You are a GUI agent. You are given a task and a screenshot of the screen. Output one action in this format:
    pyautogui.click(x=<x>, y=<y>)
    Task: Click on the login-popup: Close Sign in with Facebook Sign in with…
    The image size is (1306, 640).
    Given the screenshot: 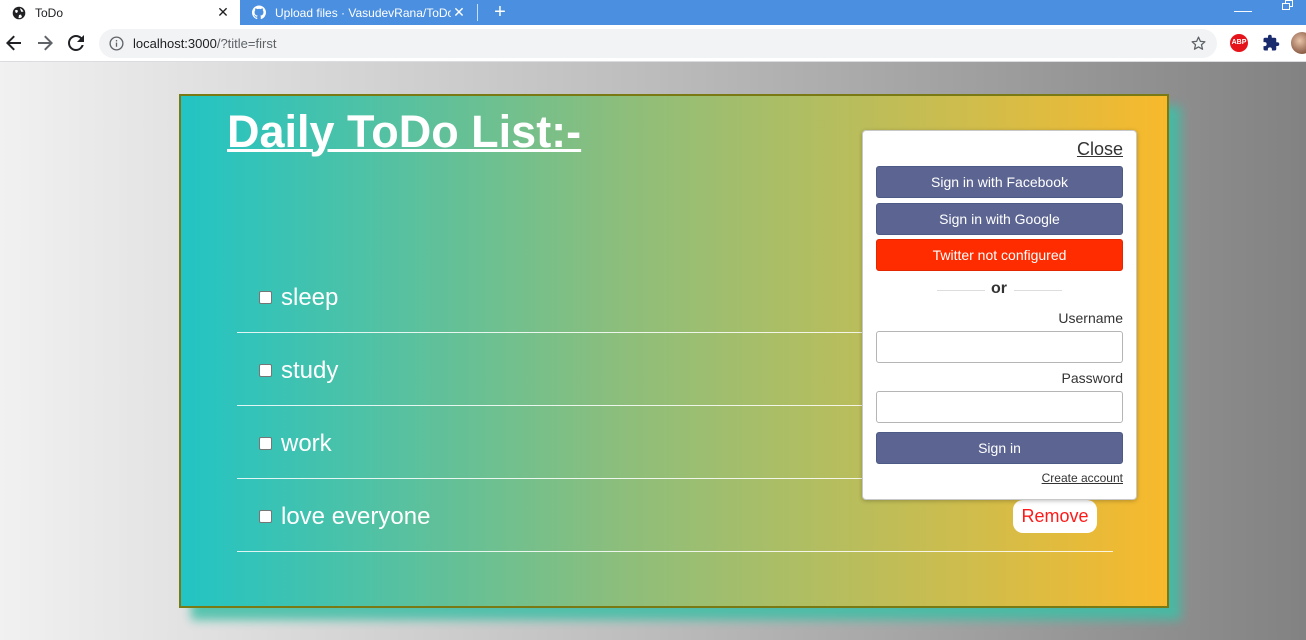 What is the action you would take?
    pyautogui.click(x=999, y=315)
    